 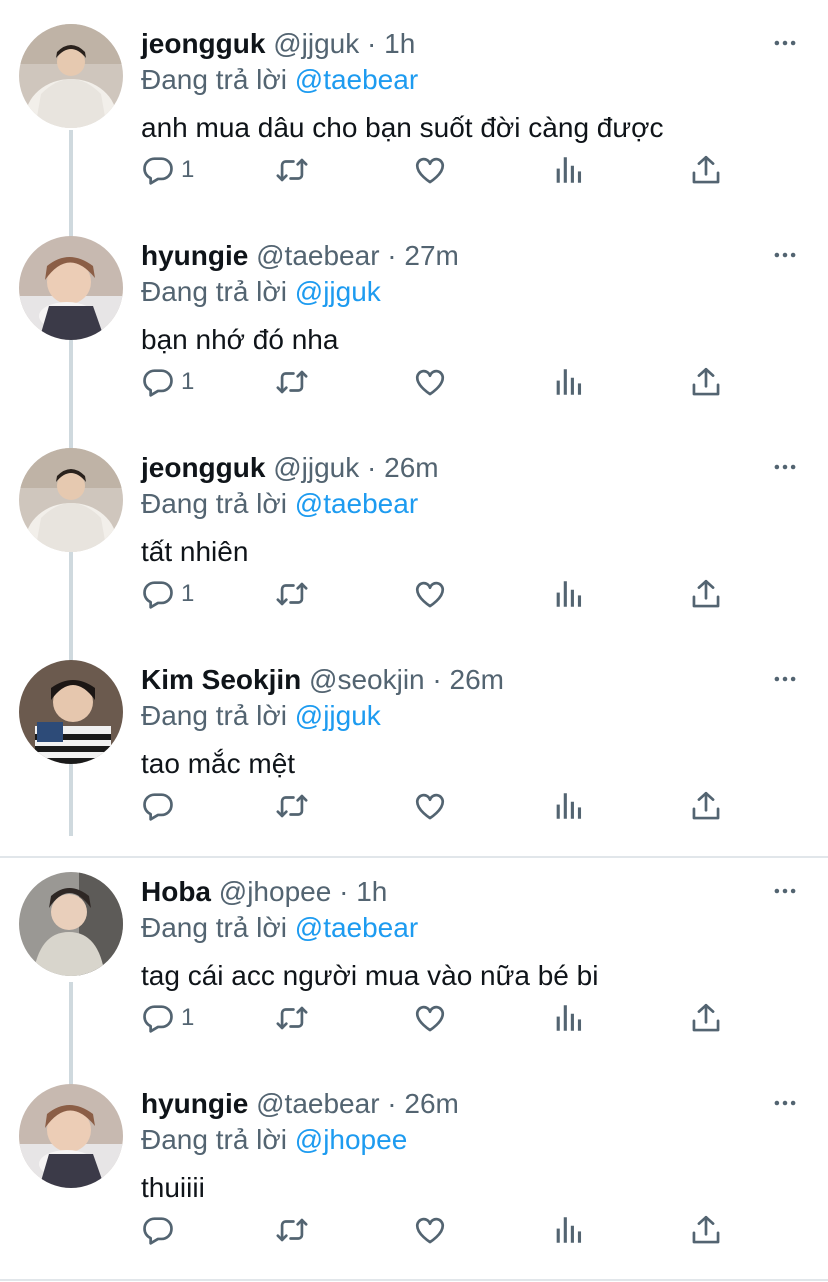 I want to click on tweet-header: jeongguk @jjguk · 1h, so click(x=278, y=44).